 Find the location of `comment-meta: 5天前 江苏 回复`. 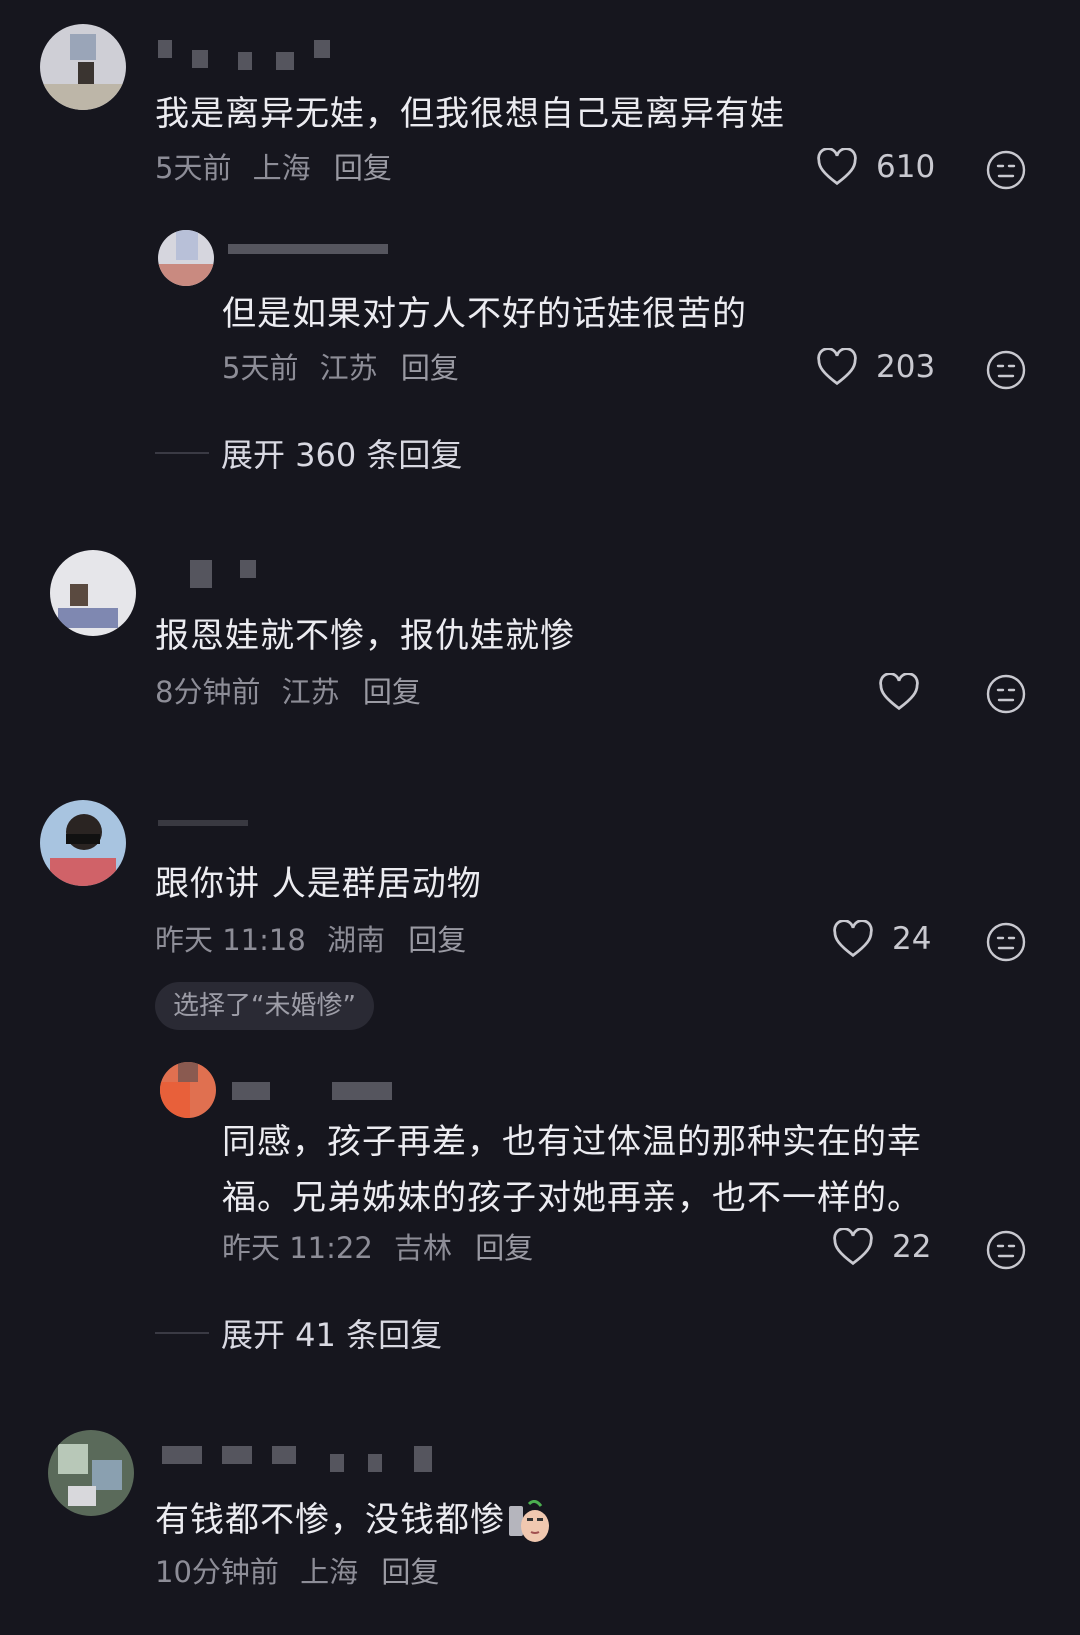

comment-meta: 5天前 江苏 回复 is located at coordinates (340, 368).